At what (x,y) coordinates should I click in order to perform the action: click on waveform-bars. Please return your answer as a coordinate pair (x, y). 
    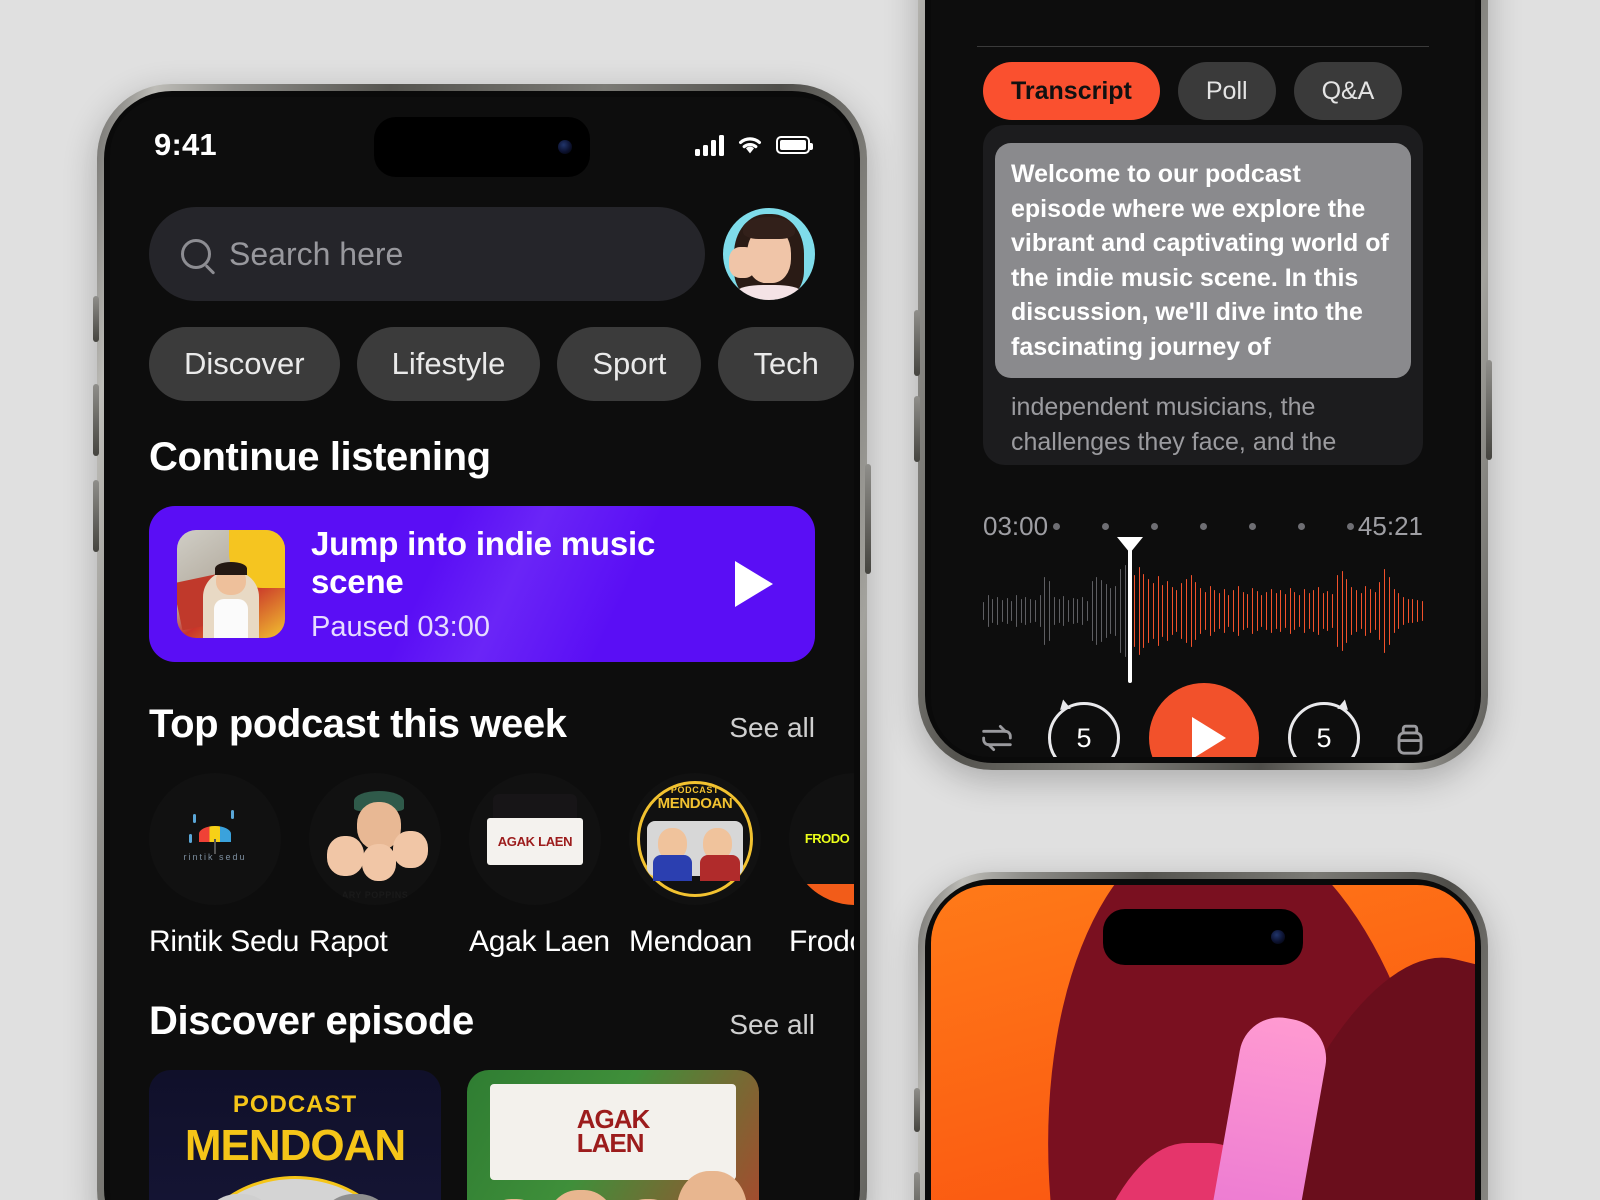
    Looking at the image, I should click on (1203, 611).